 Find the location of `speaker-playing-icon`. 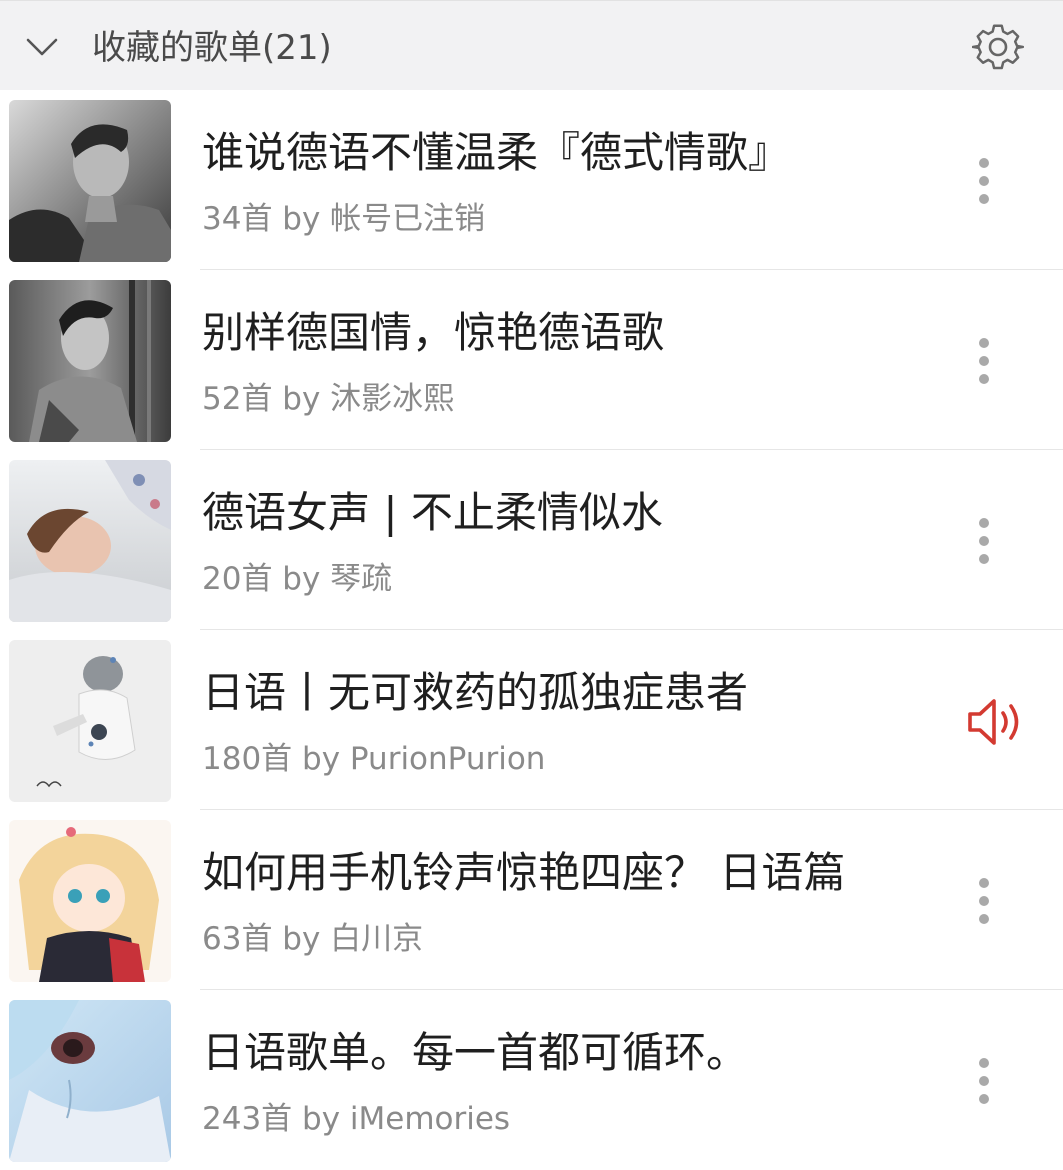

speaker-playing-icon is located at coordinates (997, 722).